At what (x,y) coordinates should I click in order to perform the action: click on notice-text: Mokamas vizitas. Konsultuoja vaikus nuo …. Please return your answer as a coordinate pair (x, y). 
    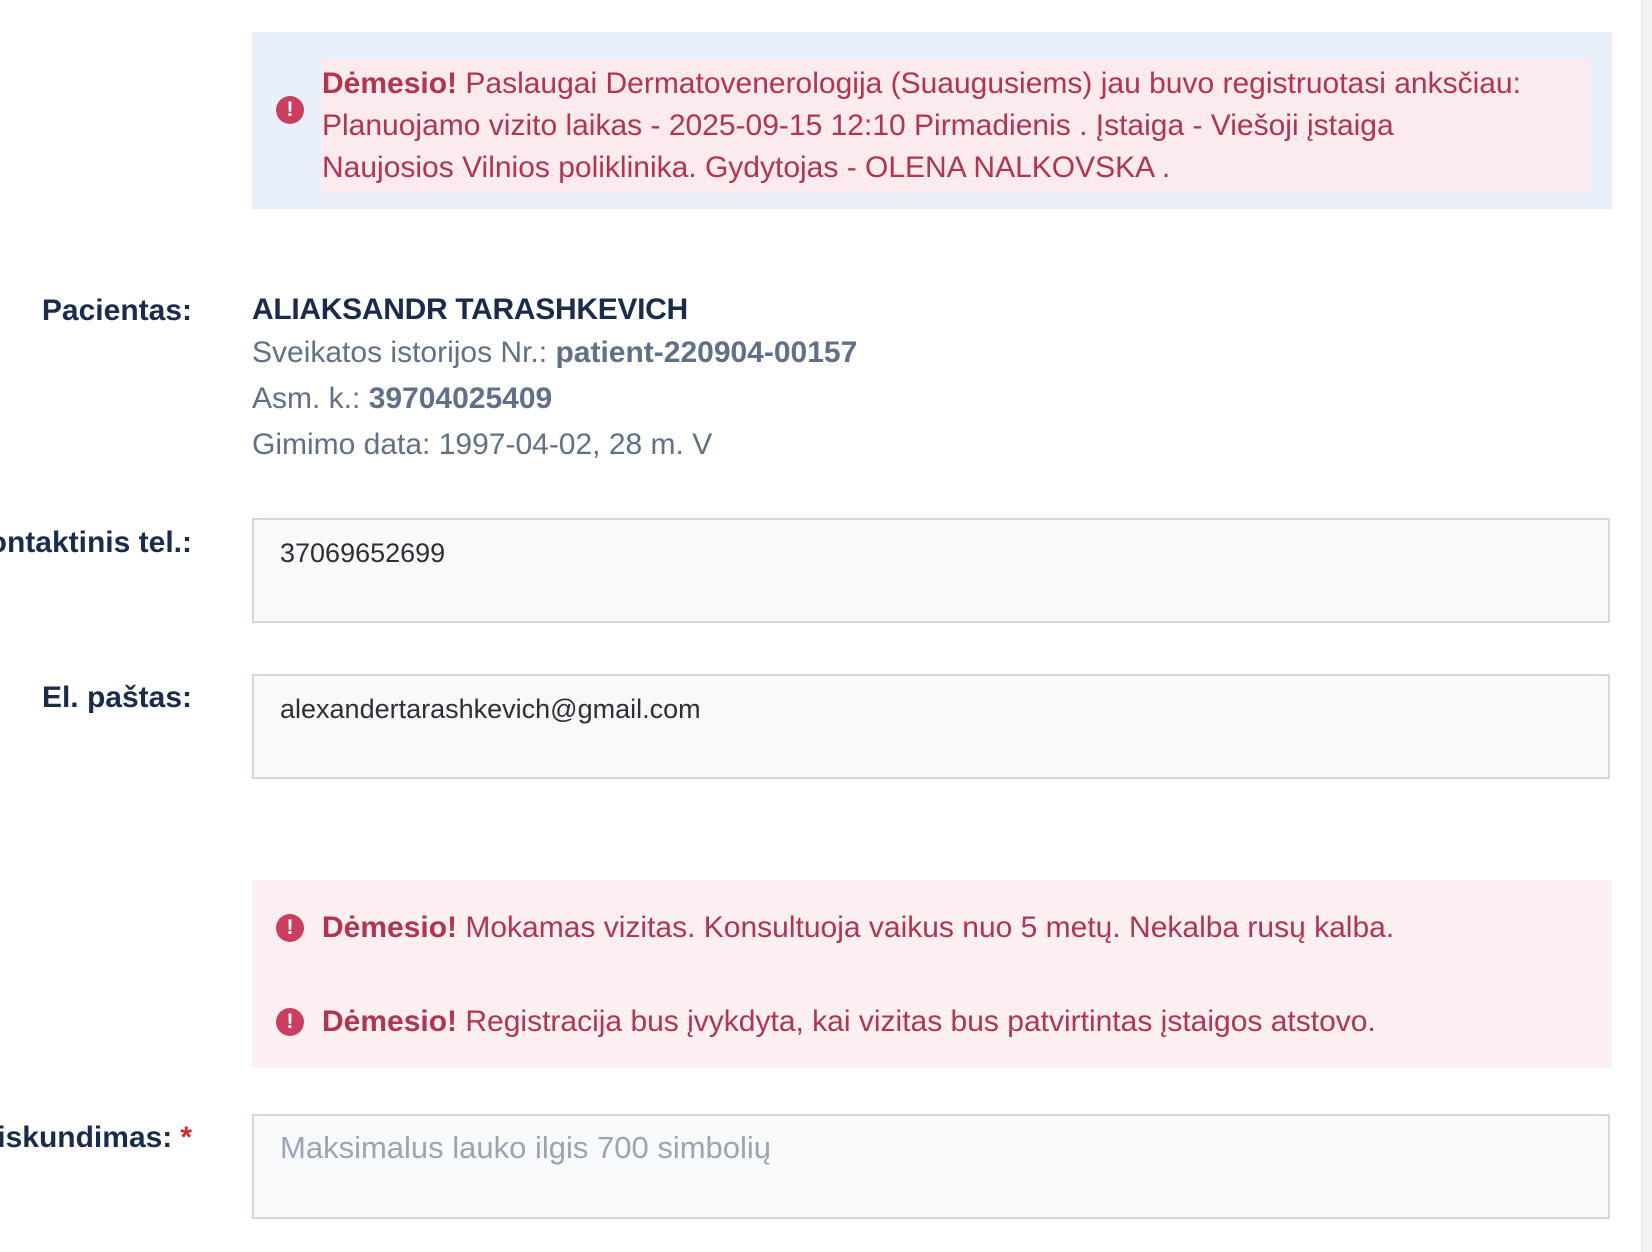
    Looking at the image, I should click on (926, 927).